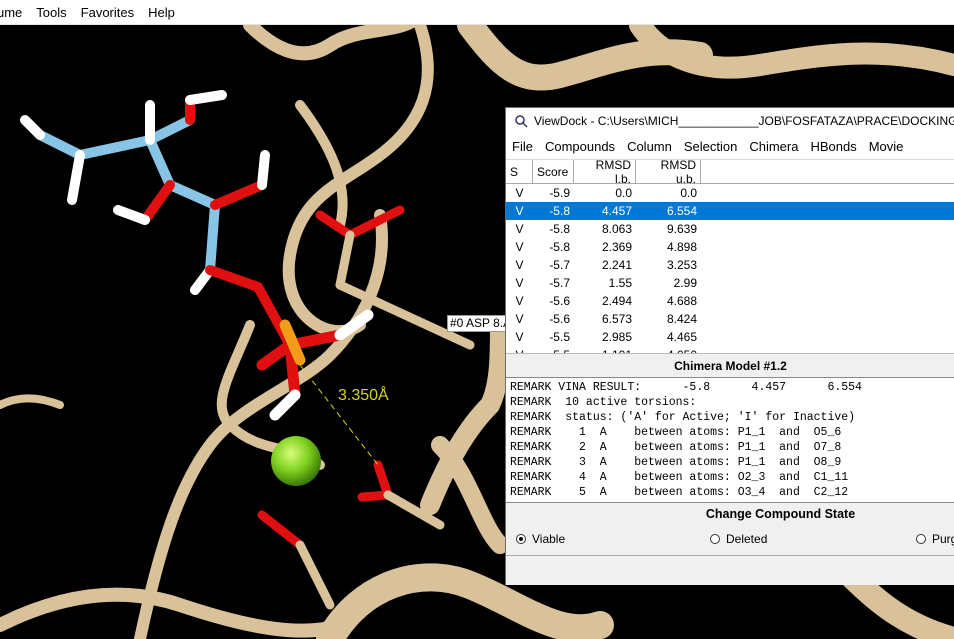 This screenshot has height=639, width=954. What do you see at coordinates (676, 432) in the screenshot?
I see `remark-line: REMARK 1 A between atoms: P1_1 and O5_6` at bounding box center [676, 432].